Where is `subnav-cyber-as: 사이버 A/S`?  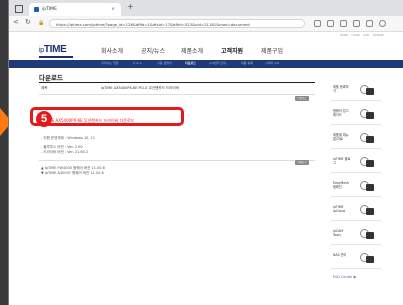 subnav-cyber-as: 사이버 A/S is located at coordinates (272, 63).